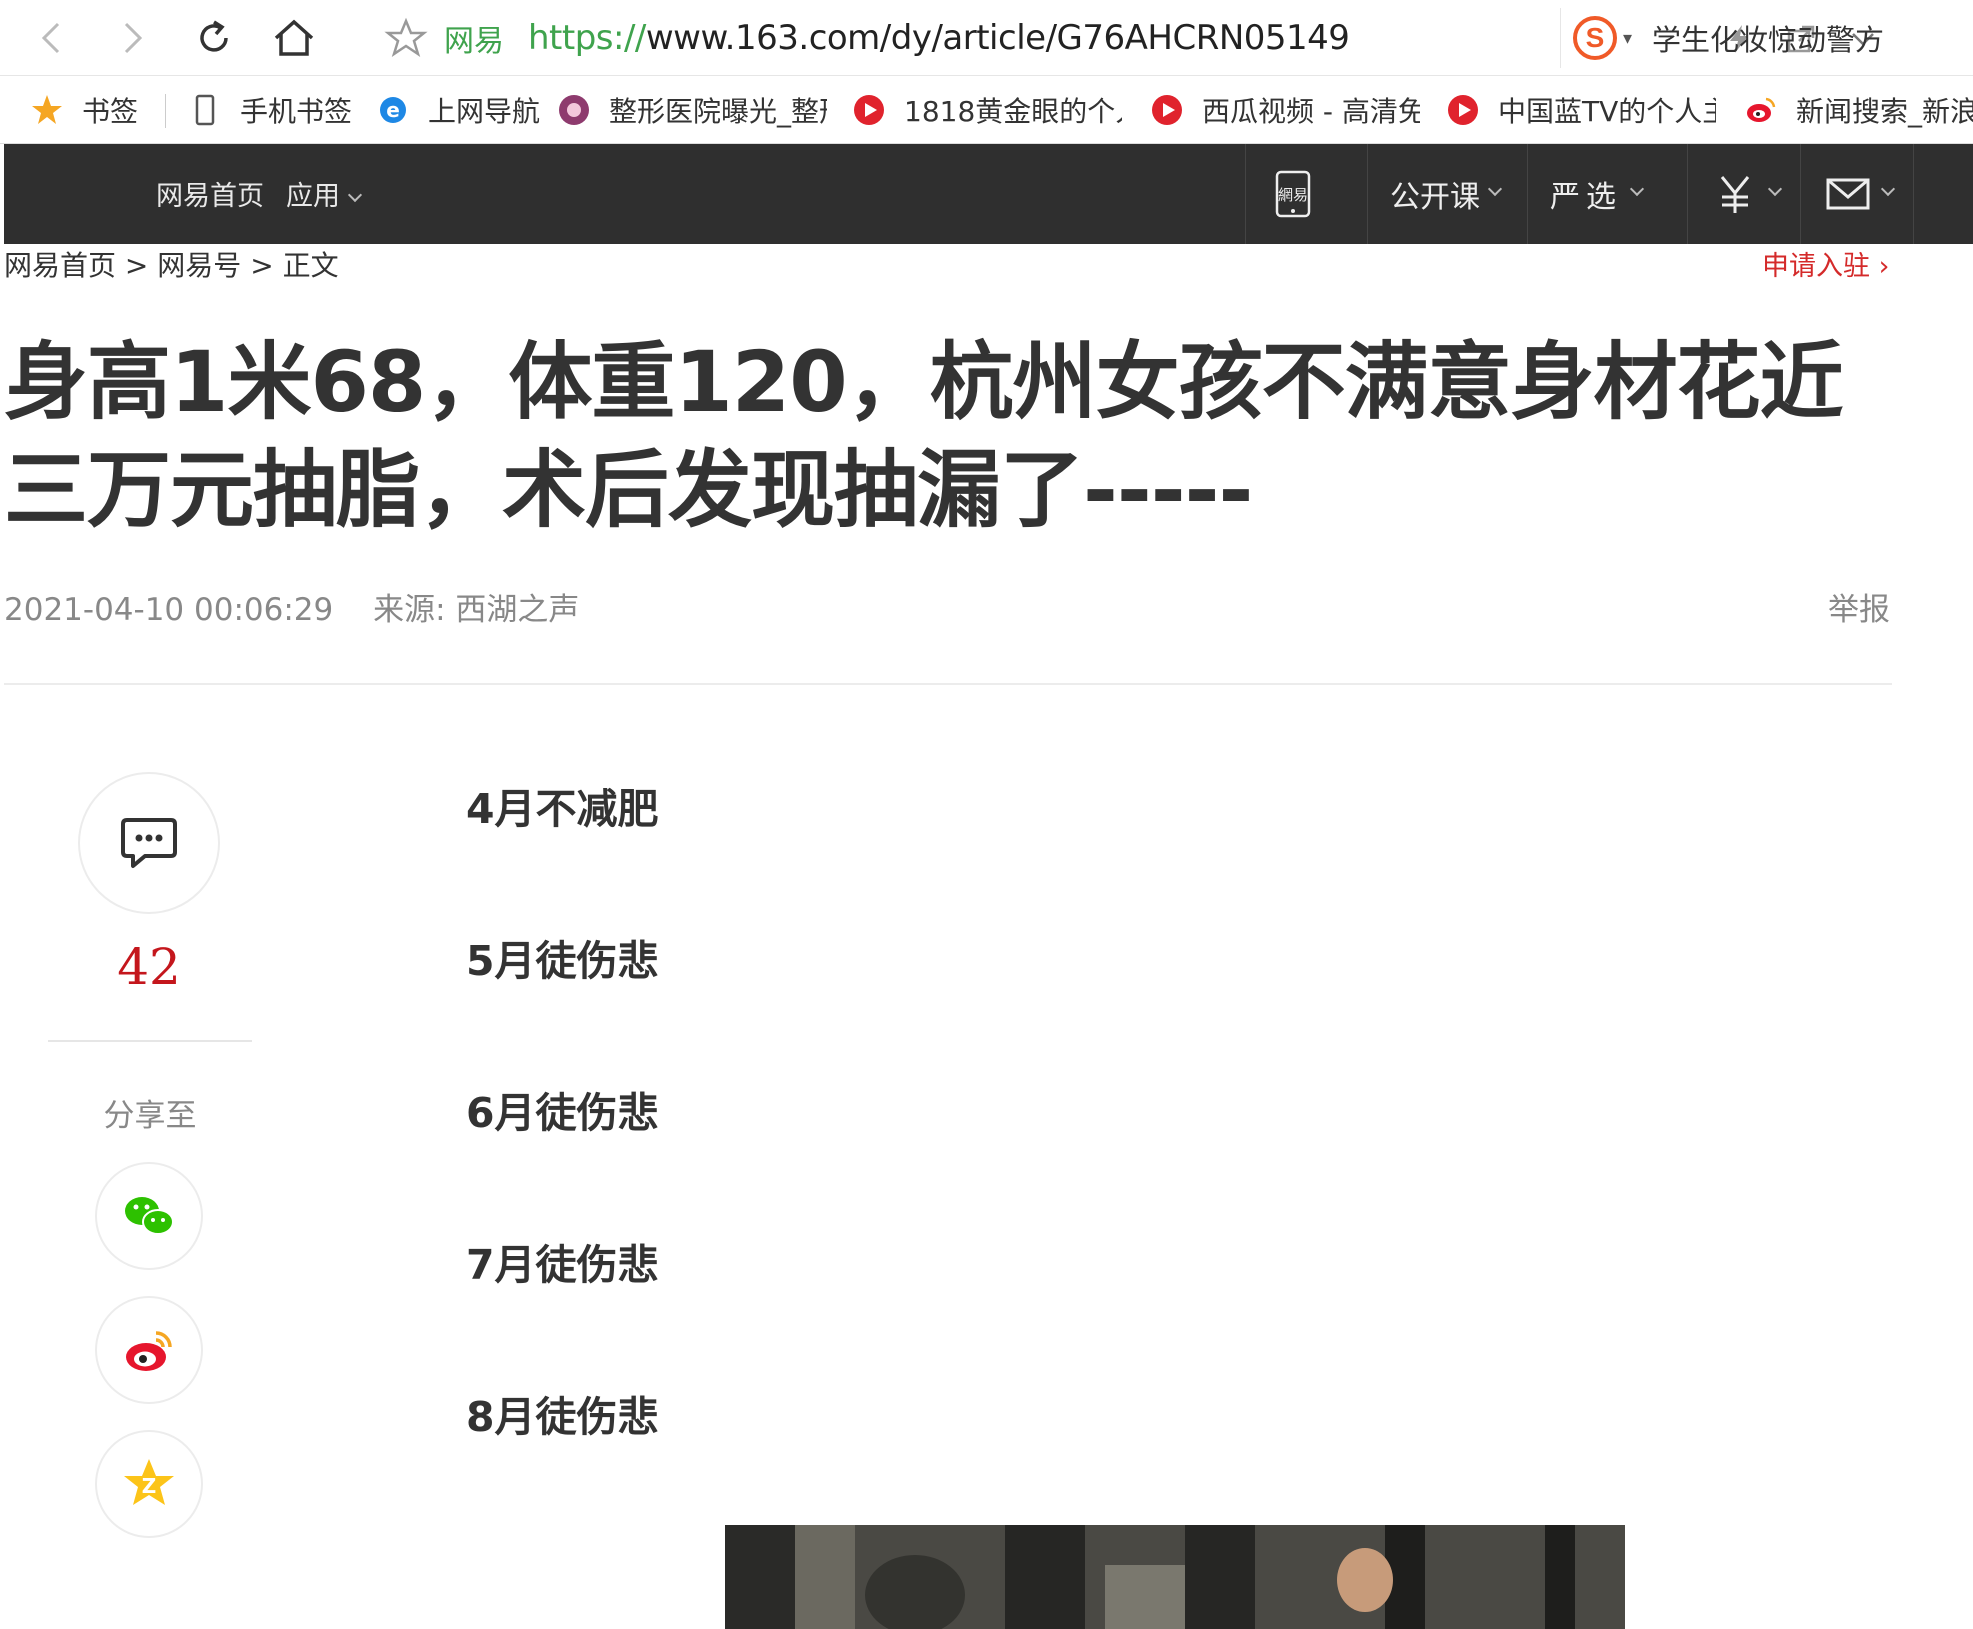  I want to click on nav-mail, so click(1856, 194).